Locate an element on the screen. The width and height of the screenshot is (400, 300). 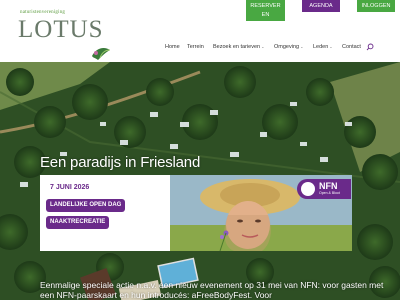
nfn-badge-sub: Open & Bloot is located at coordinates (329, 193).